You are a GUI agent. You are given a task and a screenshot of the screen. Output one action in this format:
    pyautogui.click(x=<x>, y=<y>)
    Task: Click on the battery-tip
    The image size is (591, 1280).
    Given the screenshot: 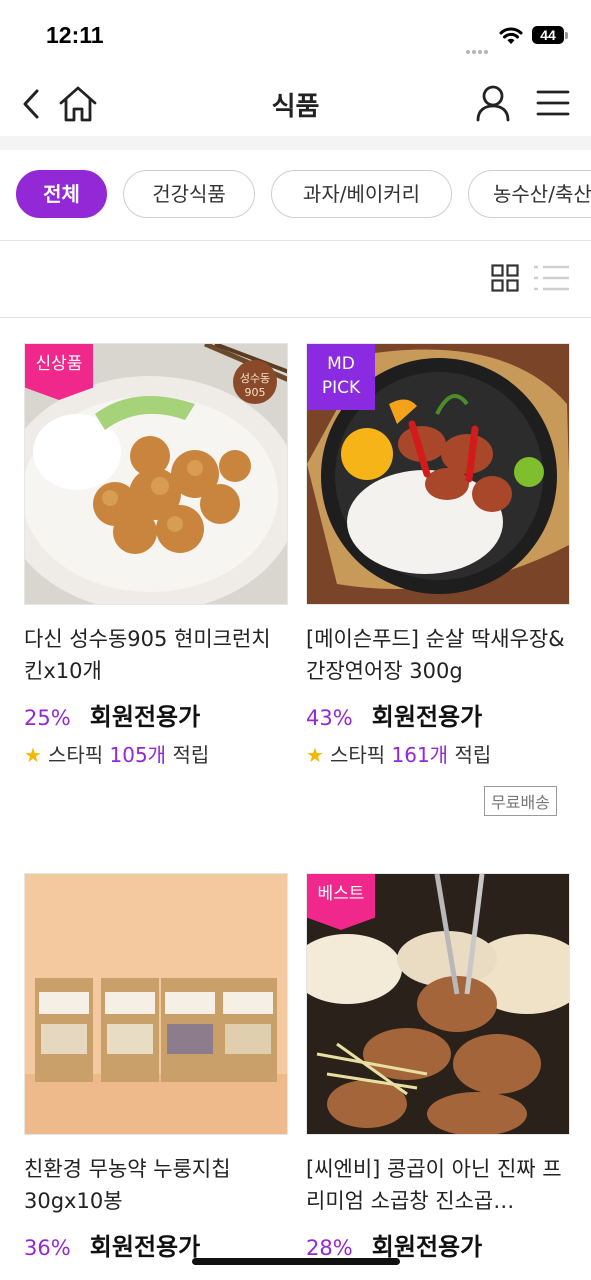 What is the action you would take?
    pyautogui.click(x=566, y=35)
    